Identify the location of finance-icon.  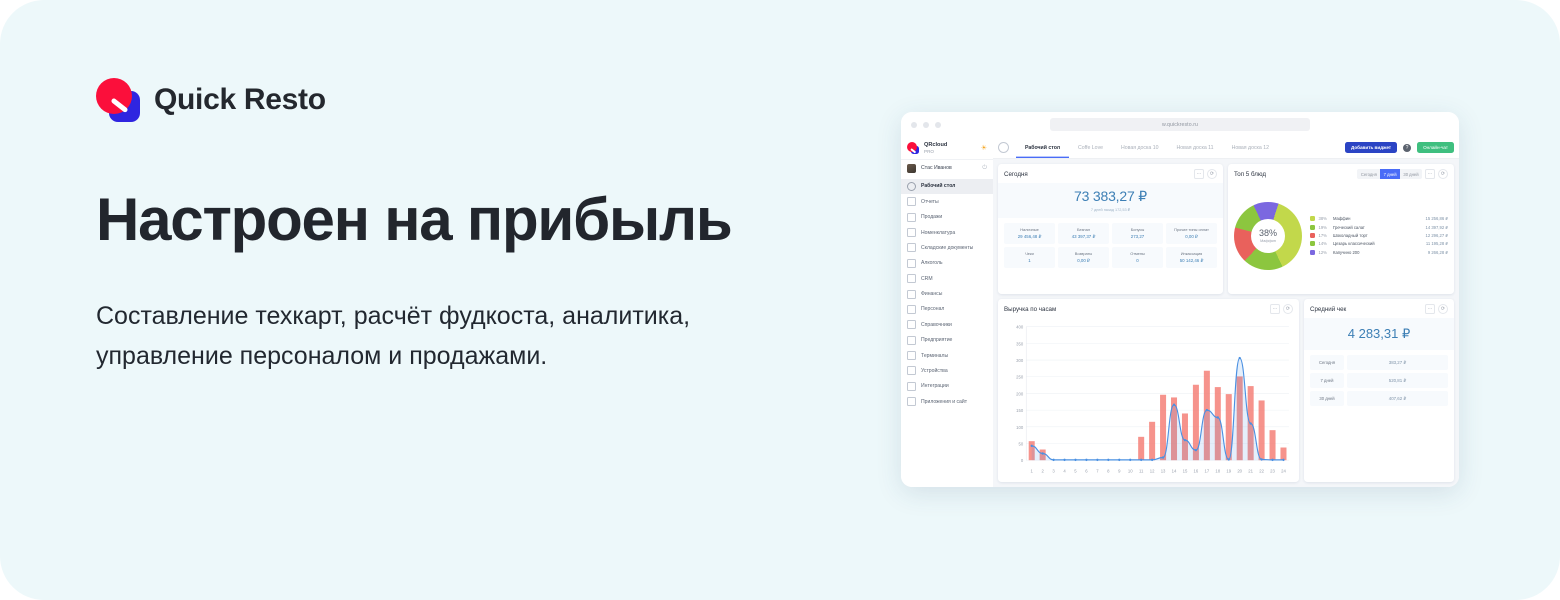
(911, 294).